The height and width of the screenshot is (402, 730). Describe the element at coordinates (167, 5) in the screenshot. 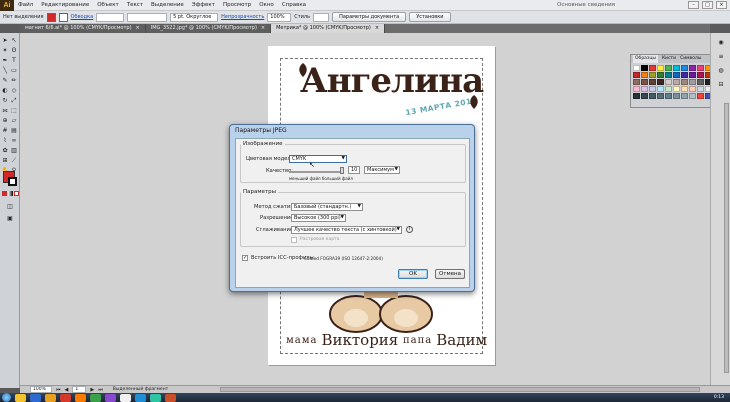

I see `menu-select: Выделение` at that location.